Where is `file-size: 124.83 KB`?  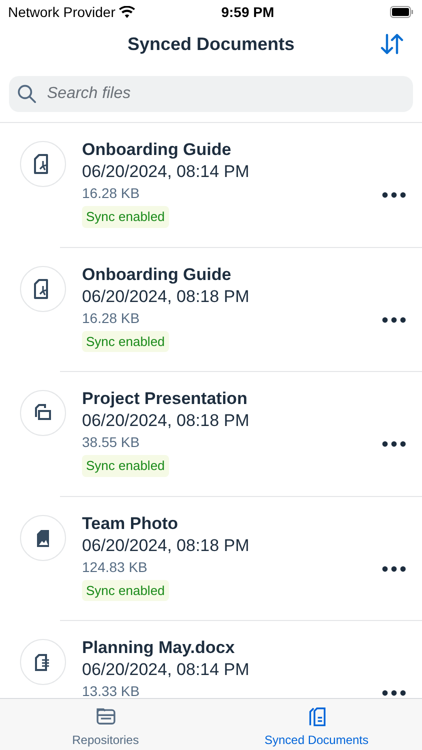
file-size: 124.83 KB is located at coordinates (115, 567).